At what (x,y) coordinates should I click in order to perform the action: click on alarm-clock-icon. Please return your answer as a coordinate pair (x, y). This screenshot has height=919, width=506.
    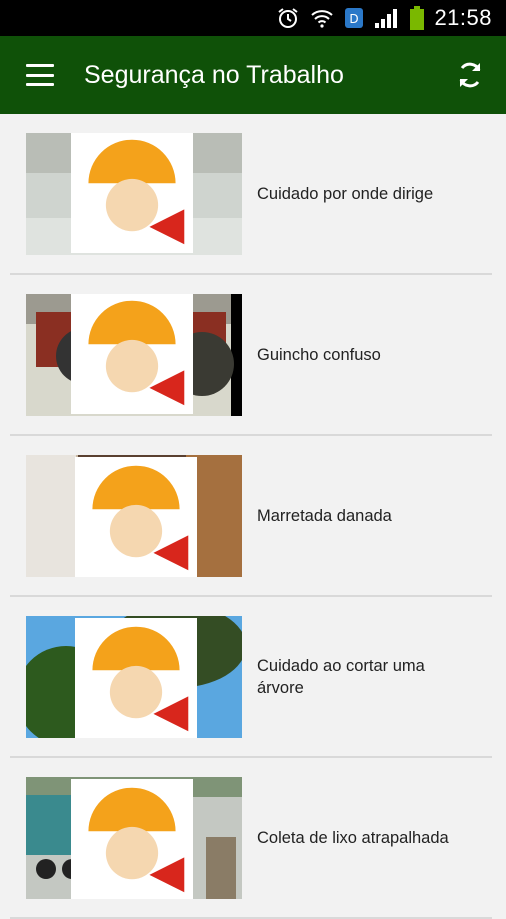
    Looking at the image, I should click on (288, 18).